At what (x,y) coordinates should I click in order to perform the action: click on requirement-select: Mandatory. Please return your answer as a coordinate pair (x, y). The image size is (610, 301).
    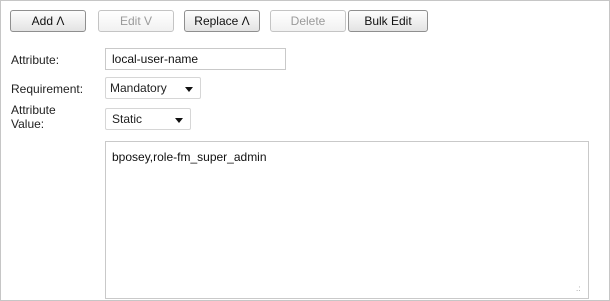
    Looking at the image, I should click on (153, 88).